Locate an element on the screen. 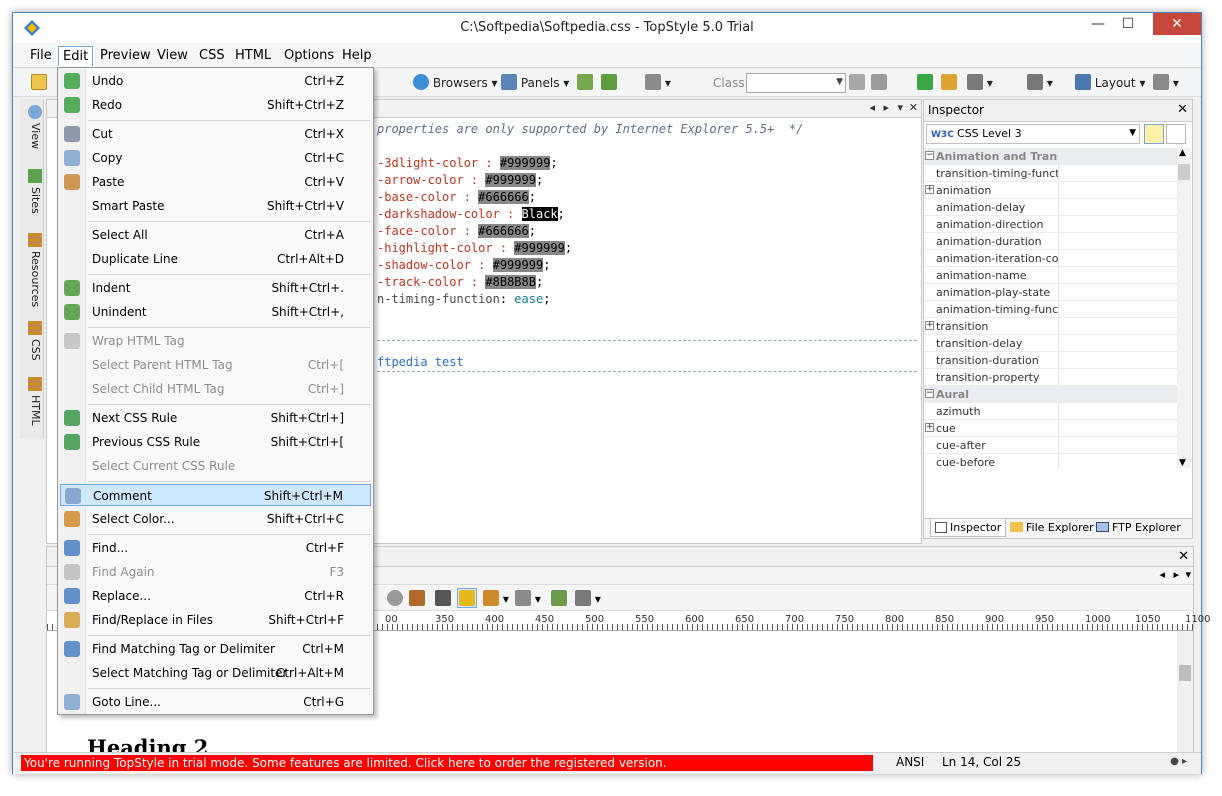 The height and width of the screenshot is (796, 1222). image-icon is located at coordinates (559, 598).